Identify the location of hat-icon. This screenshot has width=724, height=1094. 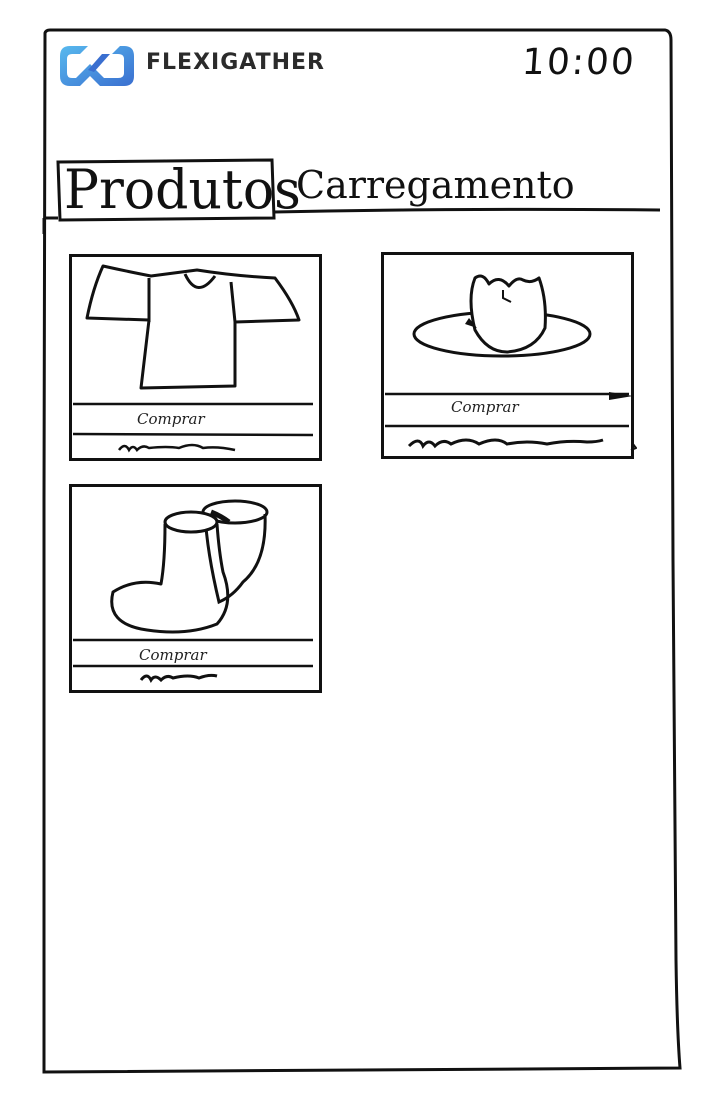
(502, 316).